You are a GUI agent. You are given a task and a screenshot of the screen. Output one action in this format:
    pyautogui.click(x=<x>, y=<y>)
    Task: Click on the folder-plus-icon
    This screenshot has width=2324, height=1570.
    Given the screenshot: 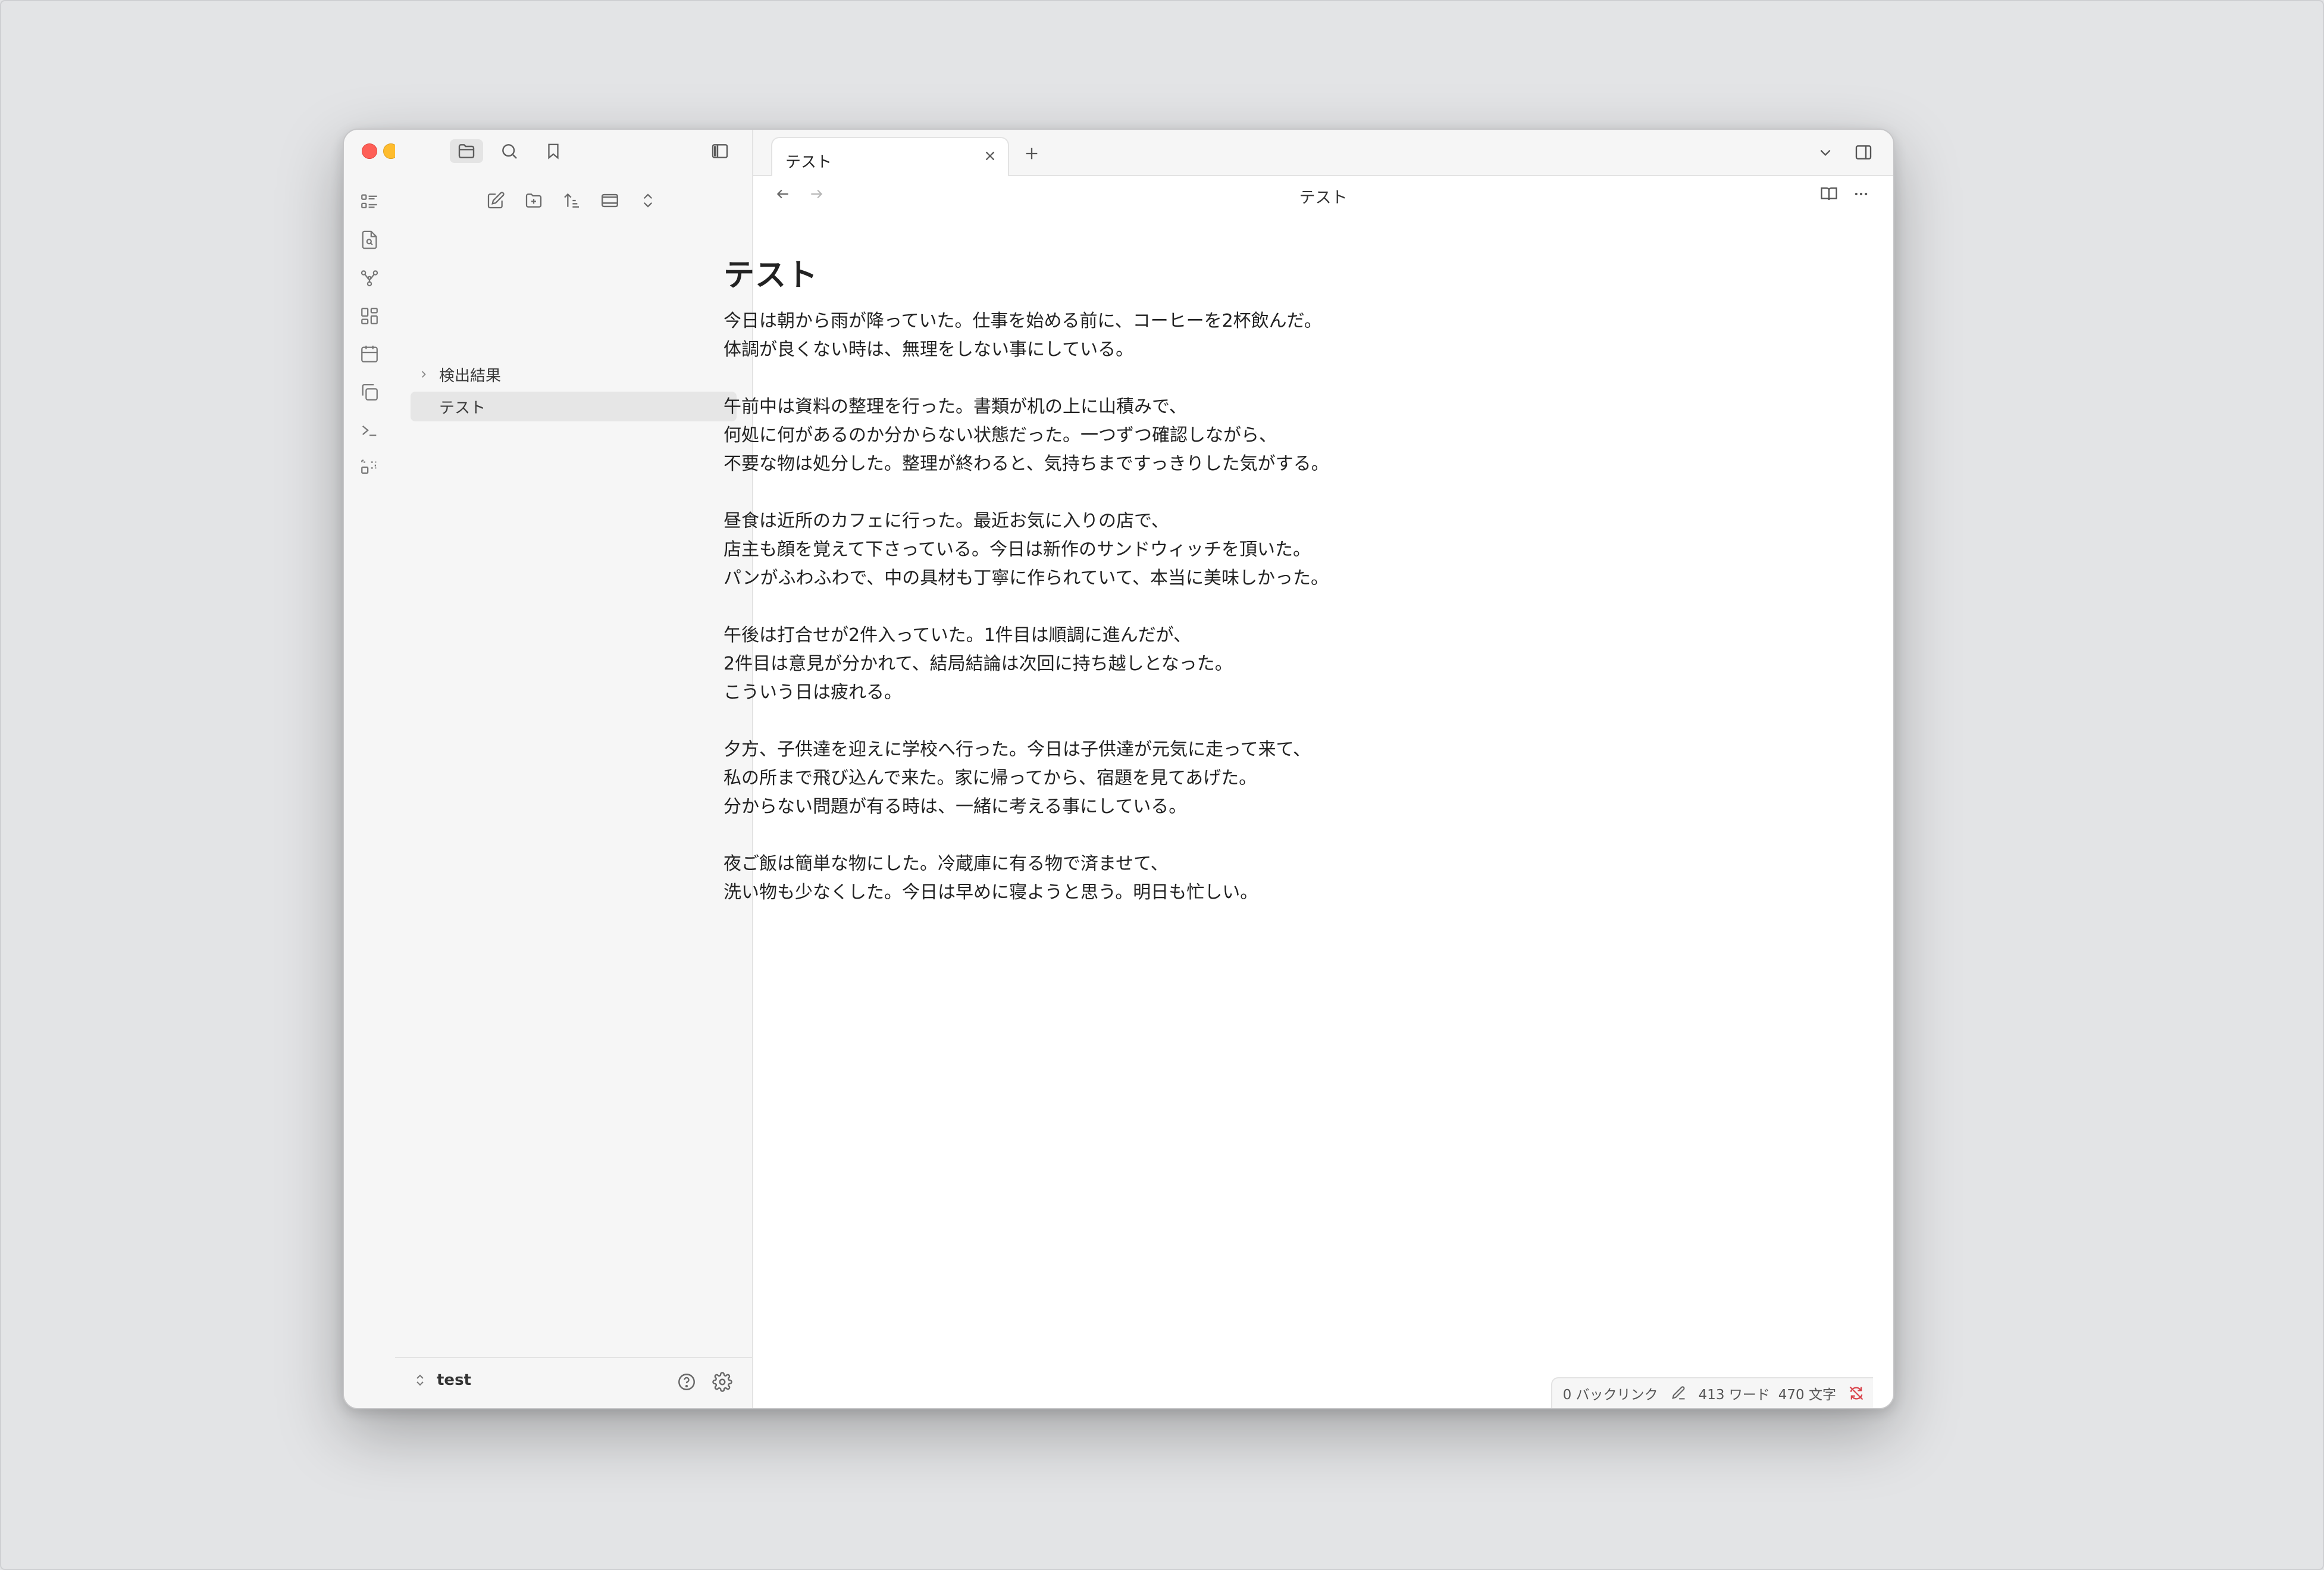 What is the action you would take?
    pyautogui.click(x=533, y=200)
    